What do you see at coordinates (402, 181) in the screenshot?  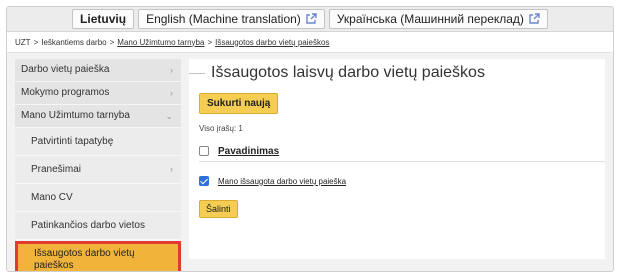 I see `list-item: Mano išsaugota darbo vietų paieška` at bounding box center [402, 181].